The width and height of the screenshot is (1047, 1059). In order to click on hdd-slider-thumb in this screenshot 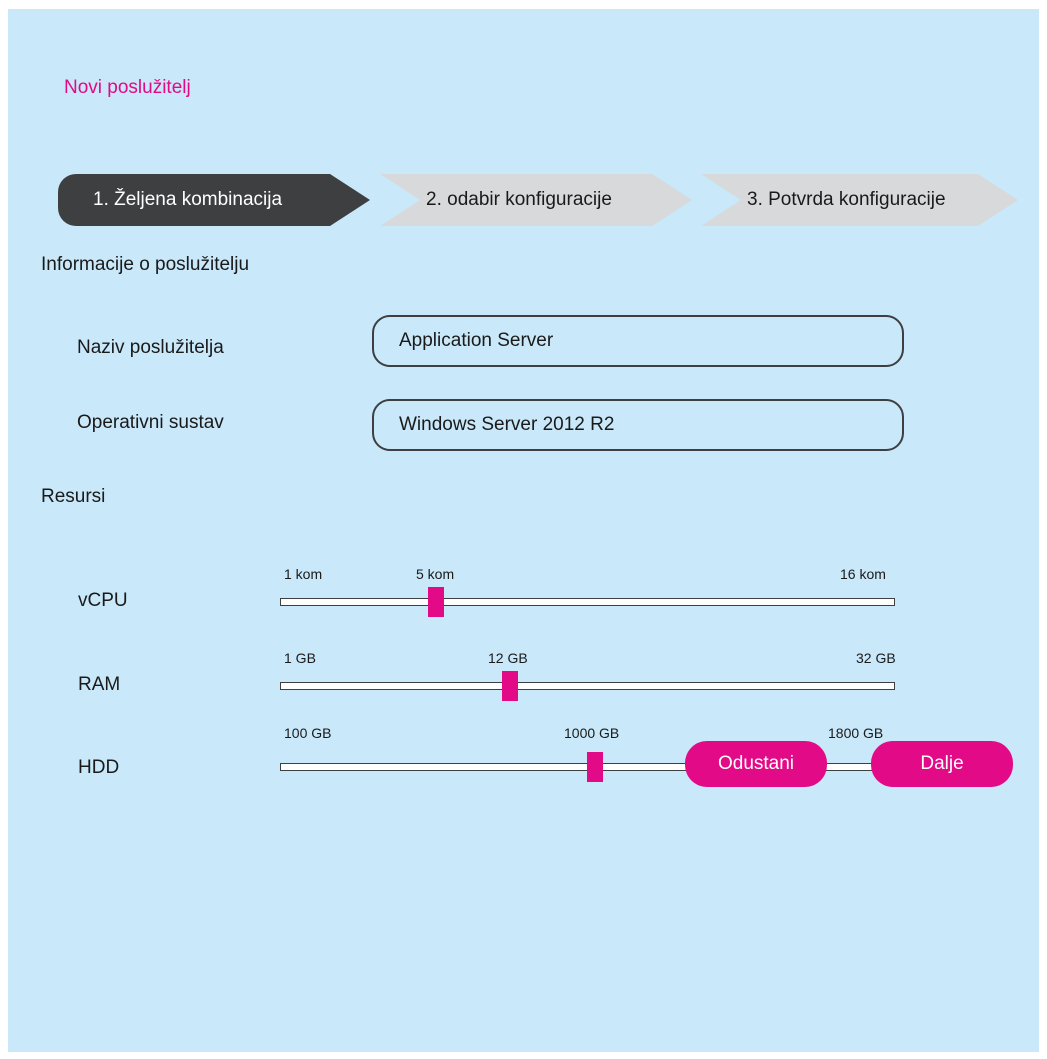, I will do `click(595, 767)`.